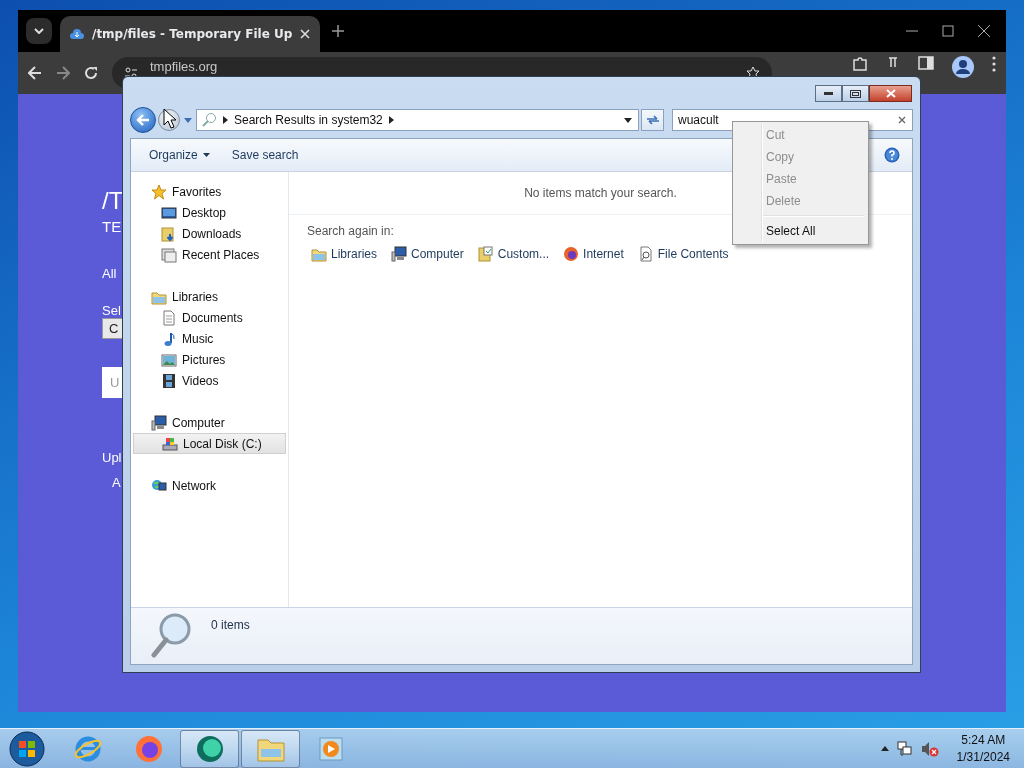 Image resolution: width=1024 pixels, height=768 pixels. I want to click on nav-item: Documents, so click(209, 317).